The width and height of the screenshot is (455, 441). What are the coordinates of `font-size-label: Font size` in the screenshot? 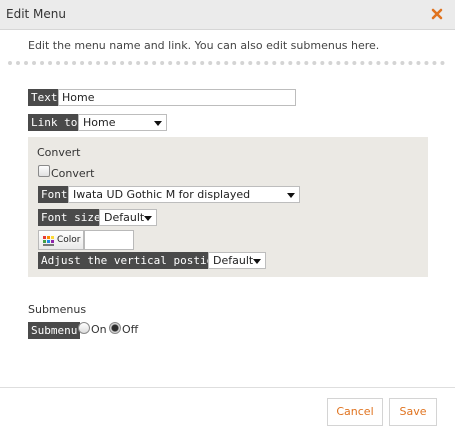 It's located at (71, 217).